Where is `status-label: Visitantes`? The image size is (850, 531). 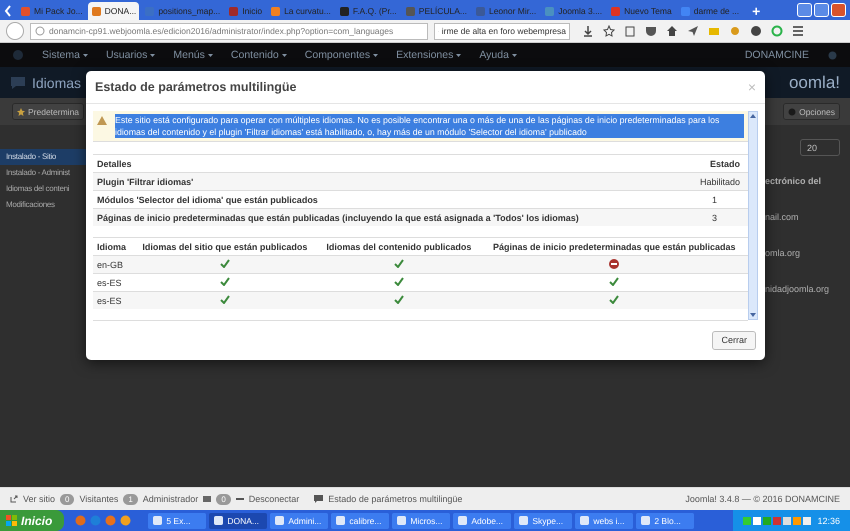
status-label: Visitantes is located at coordinates (98, 499).